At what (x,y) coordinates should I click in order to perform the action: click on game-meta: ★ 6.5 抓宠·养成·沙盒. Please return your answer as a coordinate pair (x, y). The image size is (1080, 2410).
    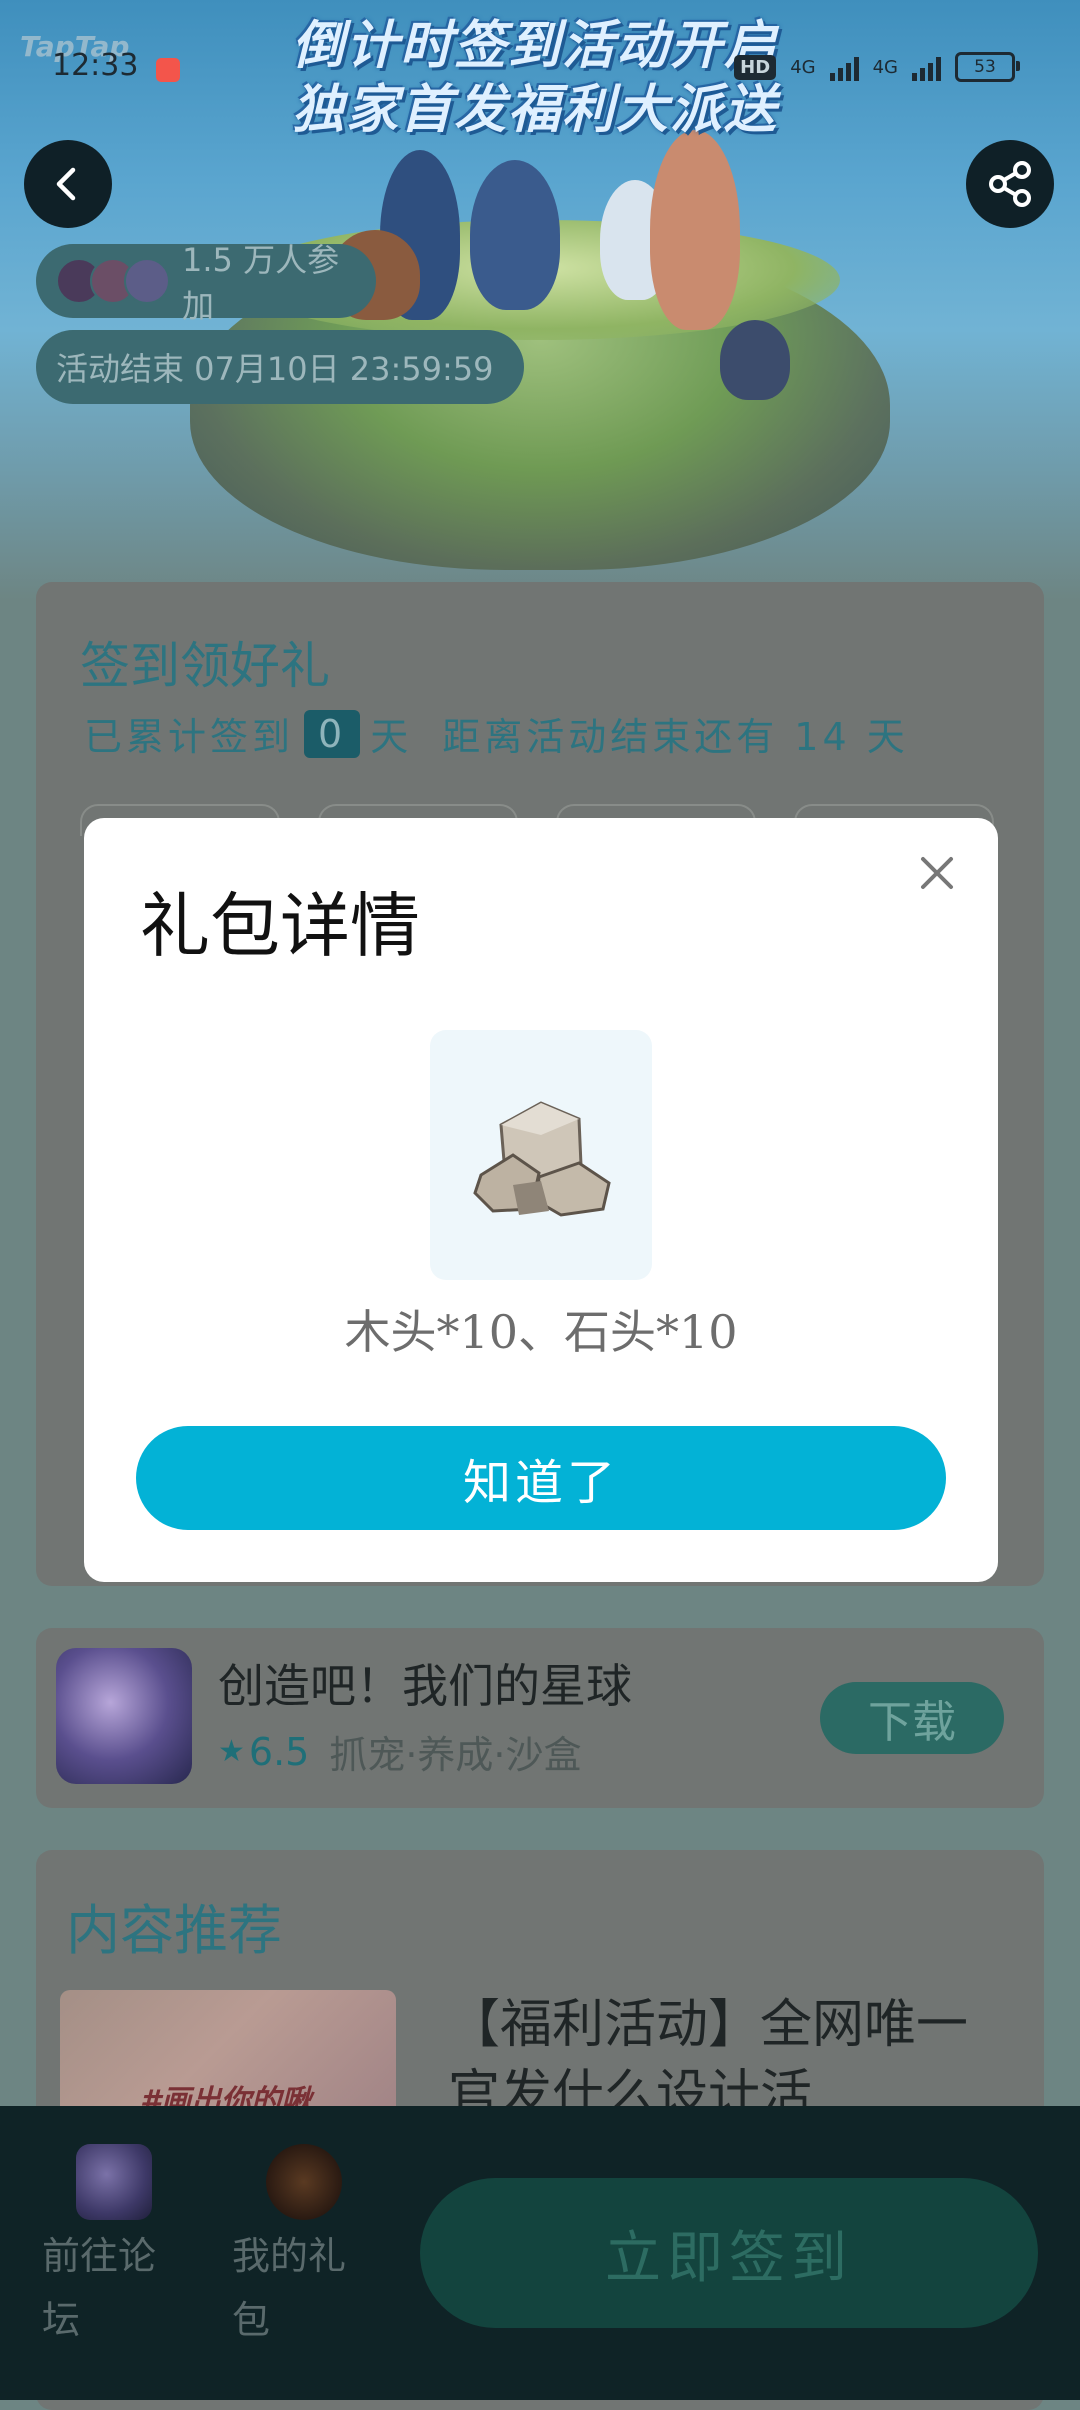
    Looking at the image, I should click on (400, 1751).